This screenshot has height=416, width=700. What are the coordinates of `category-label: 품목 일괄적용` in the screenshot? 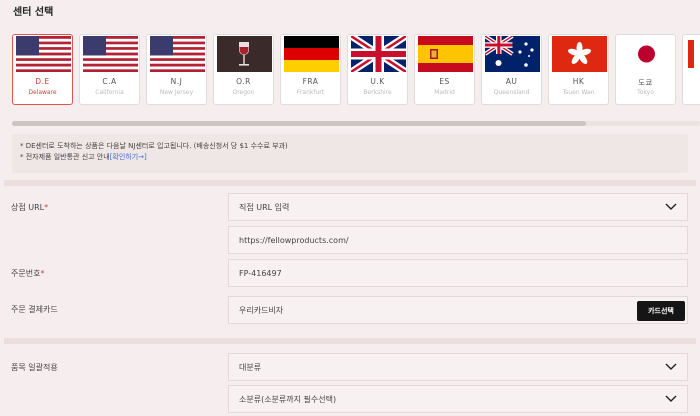 It's located at (34, 367).